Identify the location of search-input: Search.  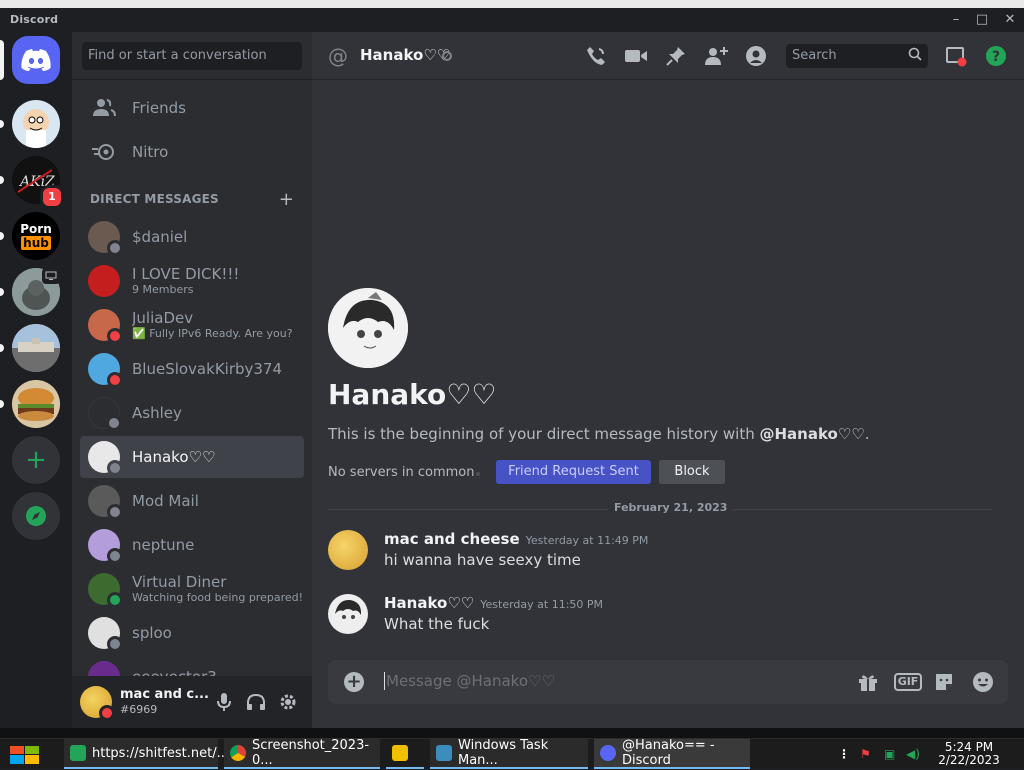
(857, 56).